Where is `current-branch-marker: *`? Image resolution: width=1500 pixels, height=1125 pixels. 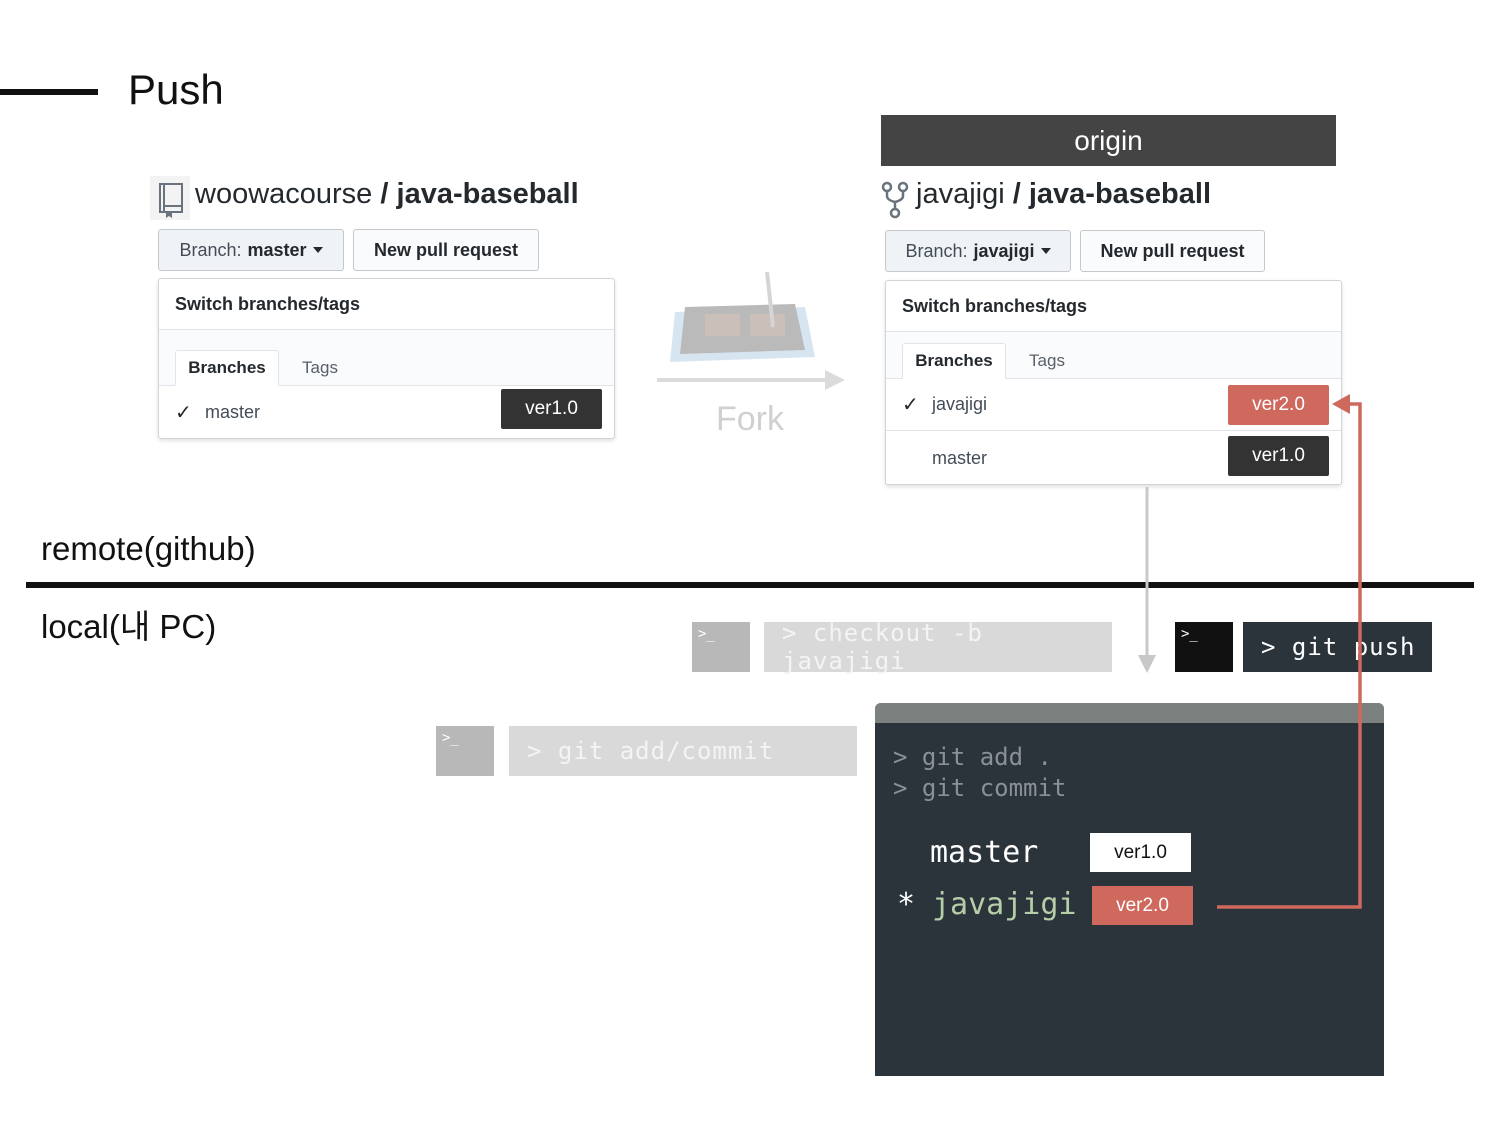
current-branch-marker: * is located at coordinates (906, 904).